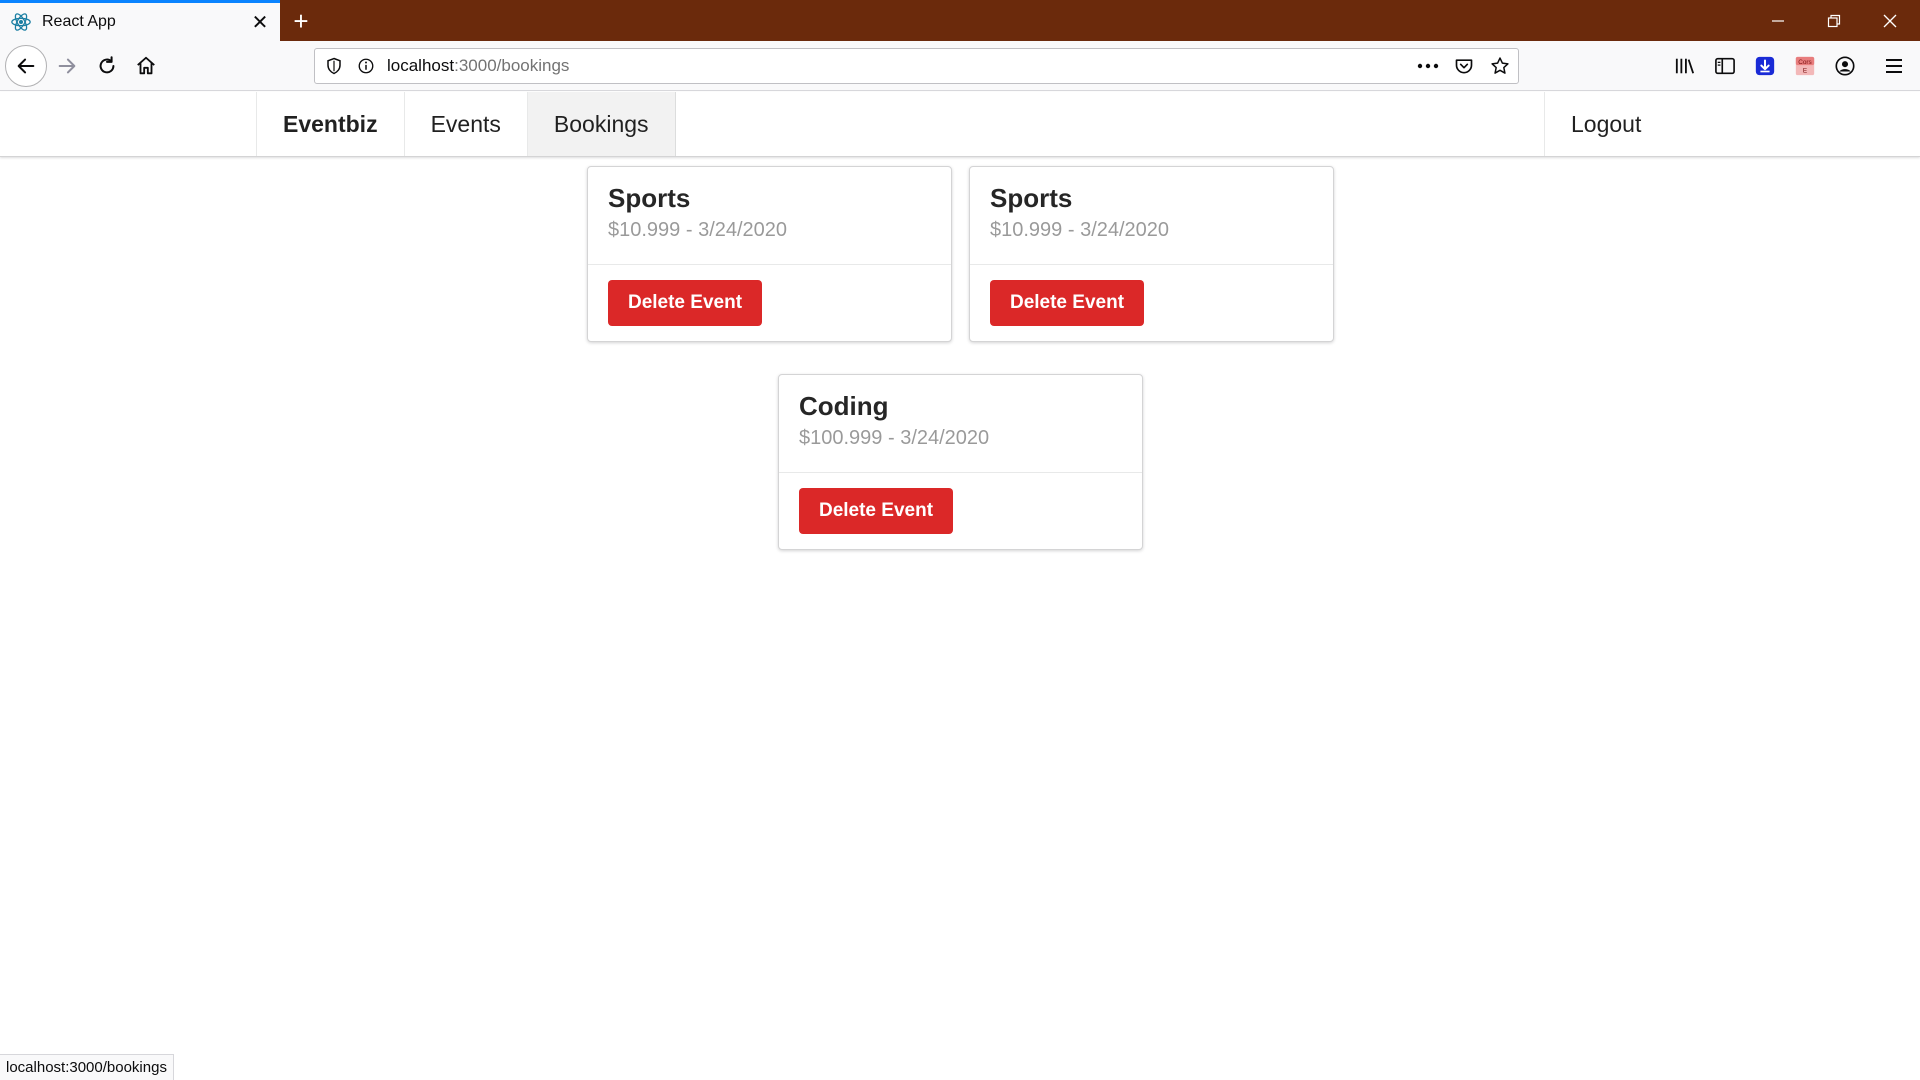 The width and height of the screenshot is (1920, 1080). Describe the element at coordinates (107, 66) in the screenshot. I see `reload-icon` at that location.